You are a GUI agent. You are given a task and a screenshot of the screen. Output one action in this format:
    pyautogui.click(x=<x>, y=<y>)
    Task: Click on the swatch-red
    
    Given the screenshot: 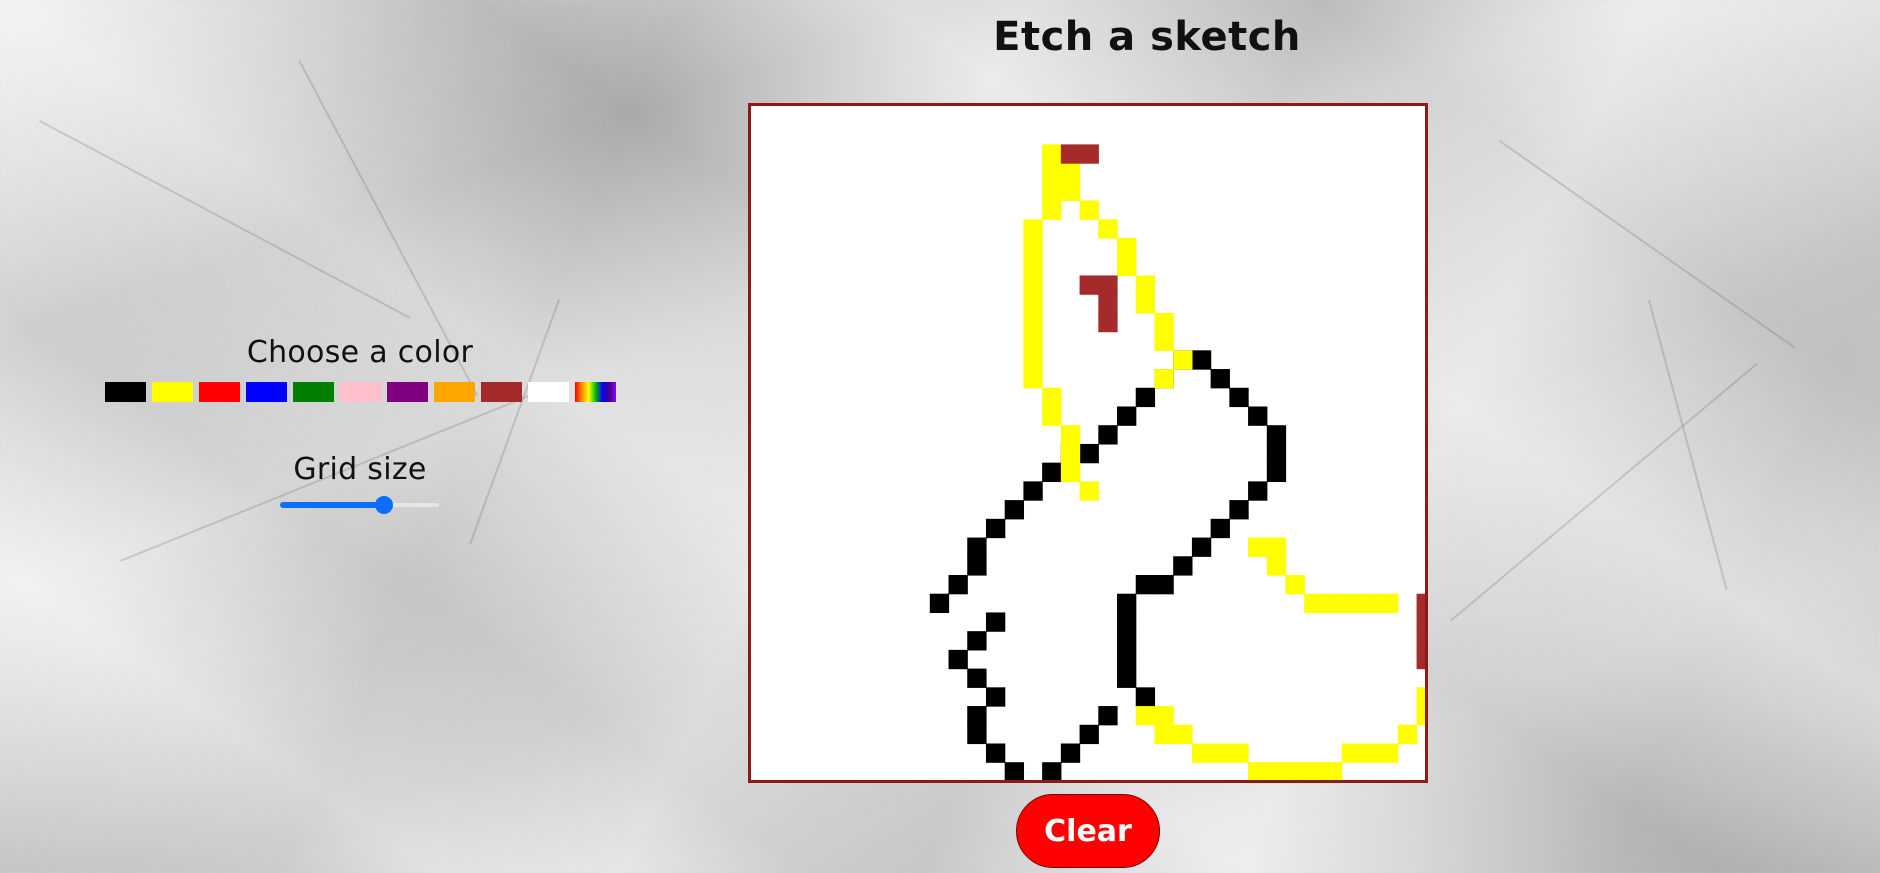 What is the action you would take?
    pyautogui.click(x=219, y=392)
    